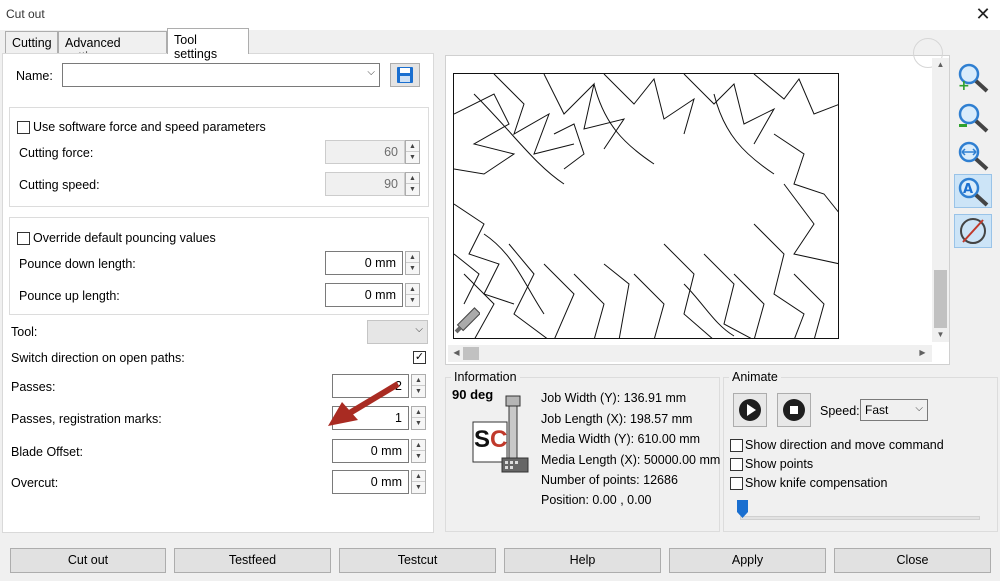 The width and height of the screenshot is (1000, 581). Describe the element at coordinates (919, 408) in the screenshot. I see `chevron-down-icon: ⌵` at that location.